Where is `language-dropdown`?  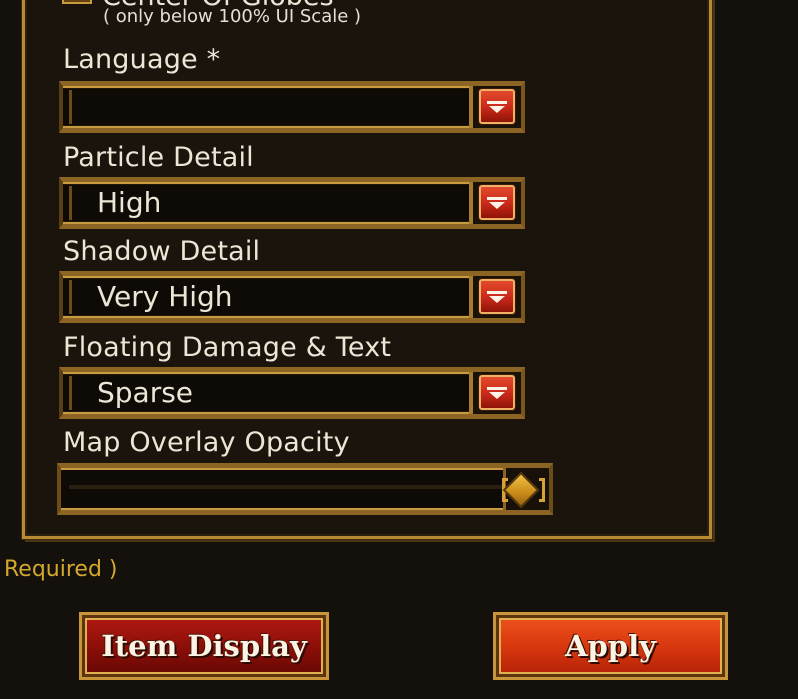 language-dropdown is located at coordinates (292, 107).